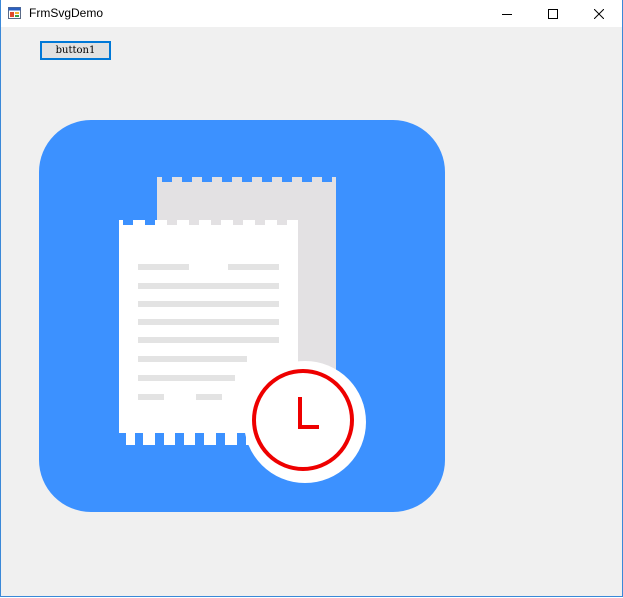 Image resolution: width=623 pixels, height=598 pixels. I want to click on close-button, so click(599, 13).